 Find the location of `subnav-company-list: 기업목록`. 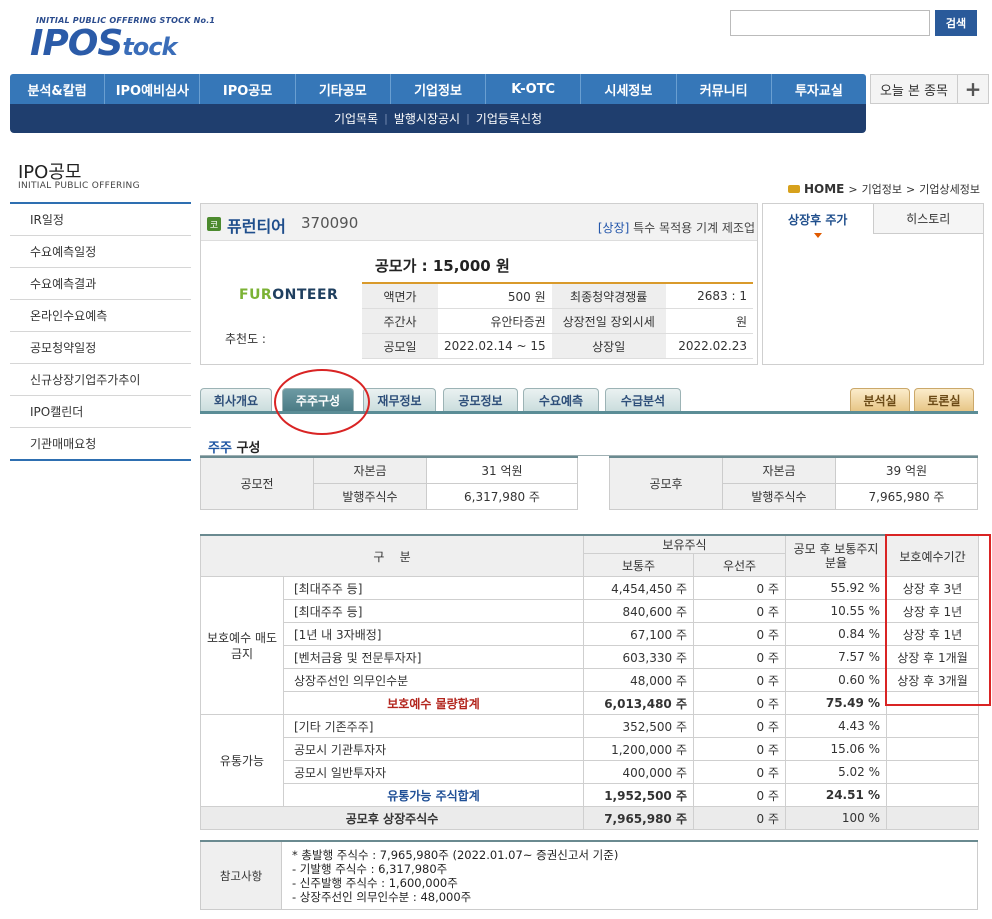

subnav-company-list: 기업목록 is located at coordinates (356, 118).